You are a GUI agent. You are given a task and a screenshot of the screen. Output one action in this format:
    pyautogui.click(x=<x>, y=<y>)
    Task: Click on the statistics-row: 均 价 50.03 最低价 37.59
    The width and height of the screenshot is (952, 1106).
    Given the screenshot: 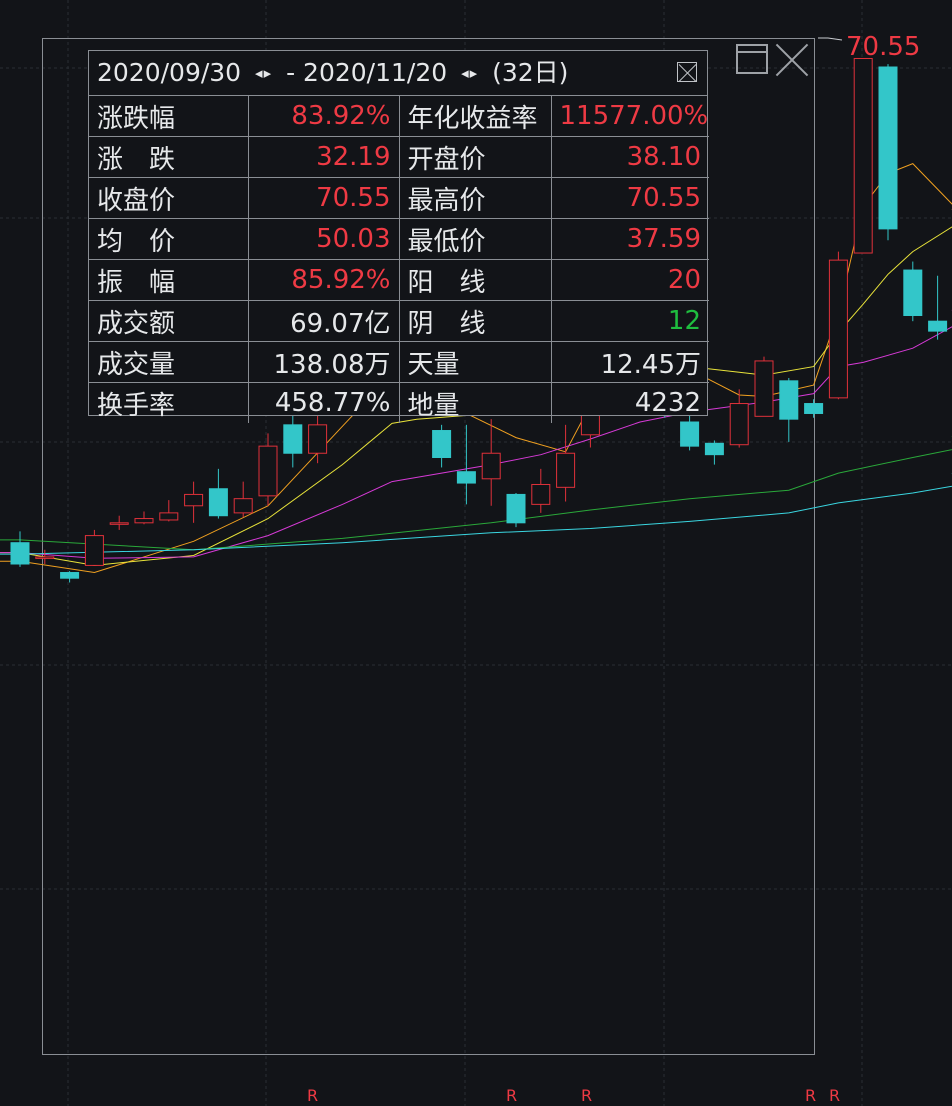 What is the action you would take?
    pyautogui.click(x=399, y=239)
    